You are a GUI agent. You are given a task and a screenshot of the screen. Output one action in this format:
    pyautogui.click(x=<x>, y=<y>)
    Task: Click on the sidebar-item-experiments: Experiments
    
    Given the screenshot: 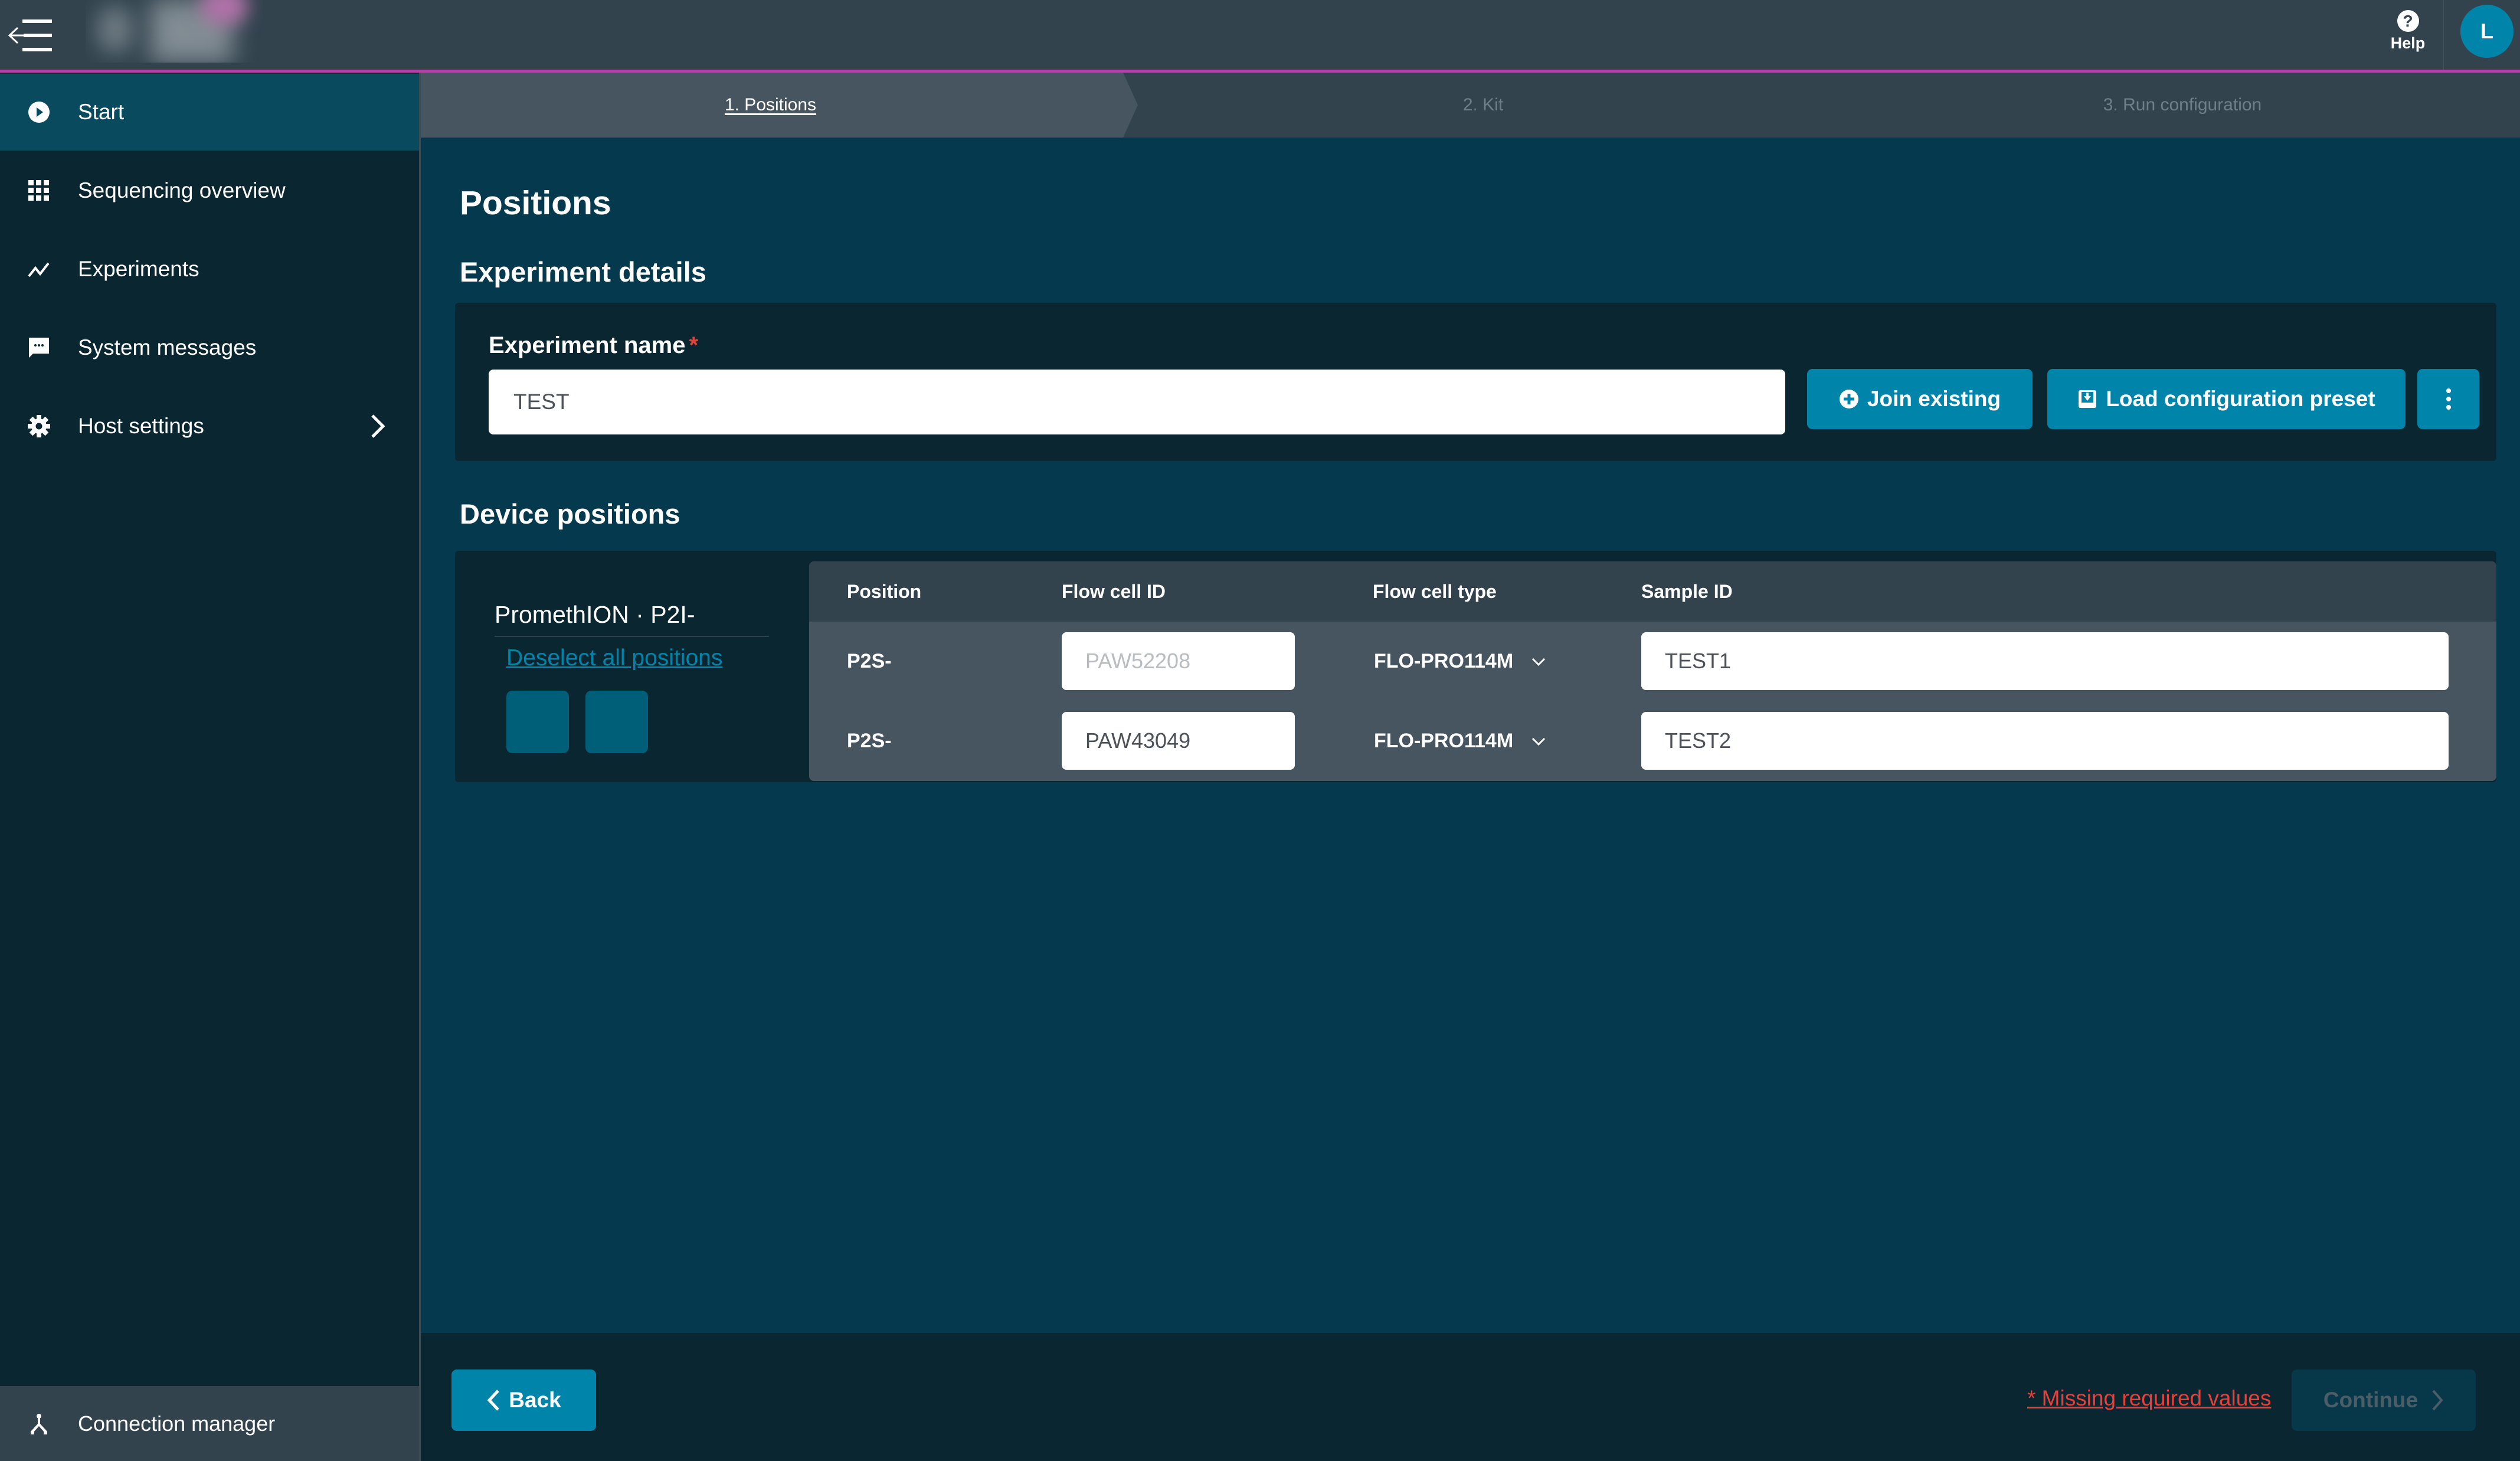 What is the action you would take?
    pyautogui.click(x=209, y=269)
    